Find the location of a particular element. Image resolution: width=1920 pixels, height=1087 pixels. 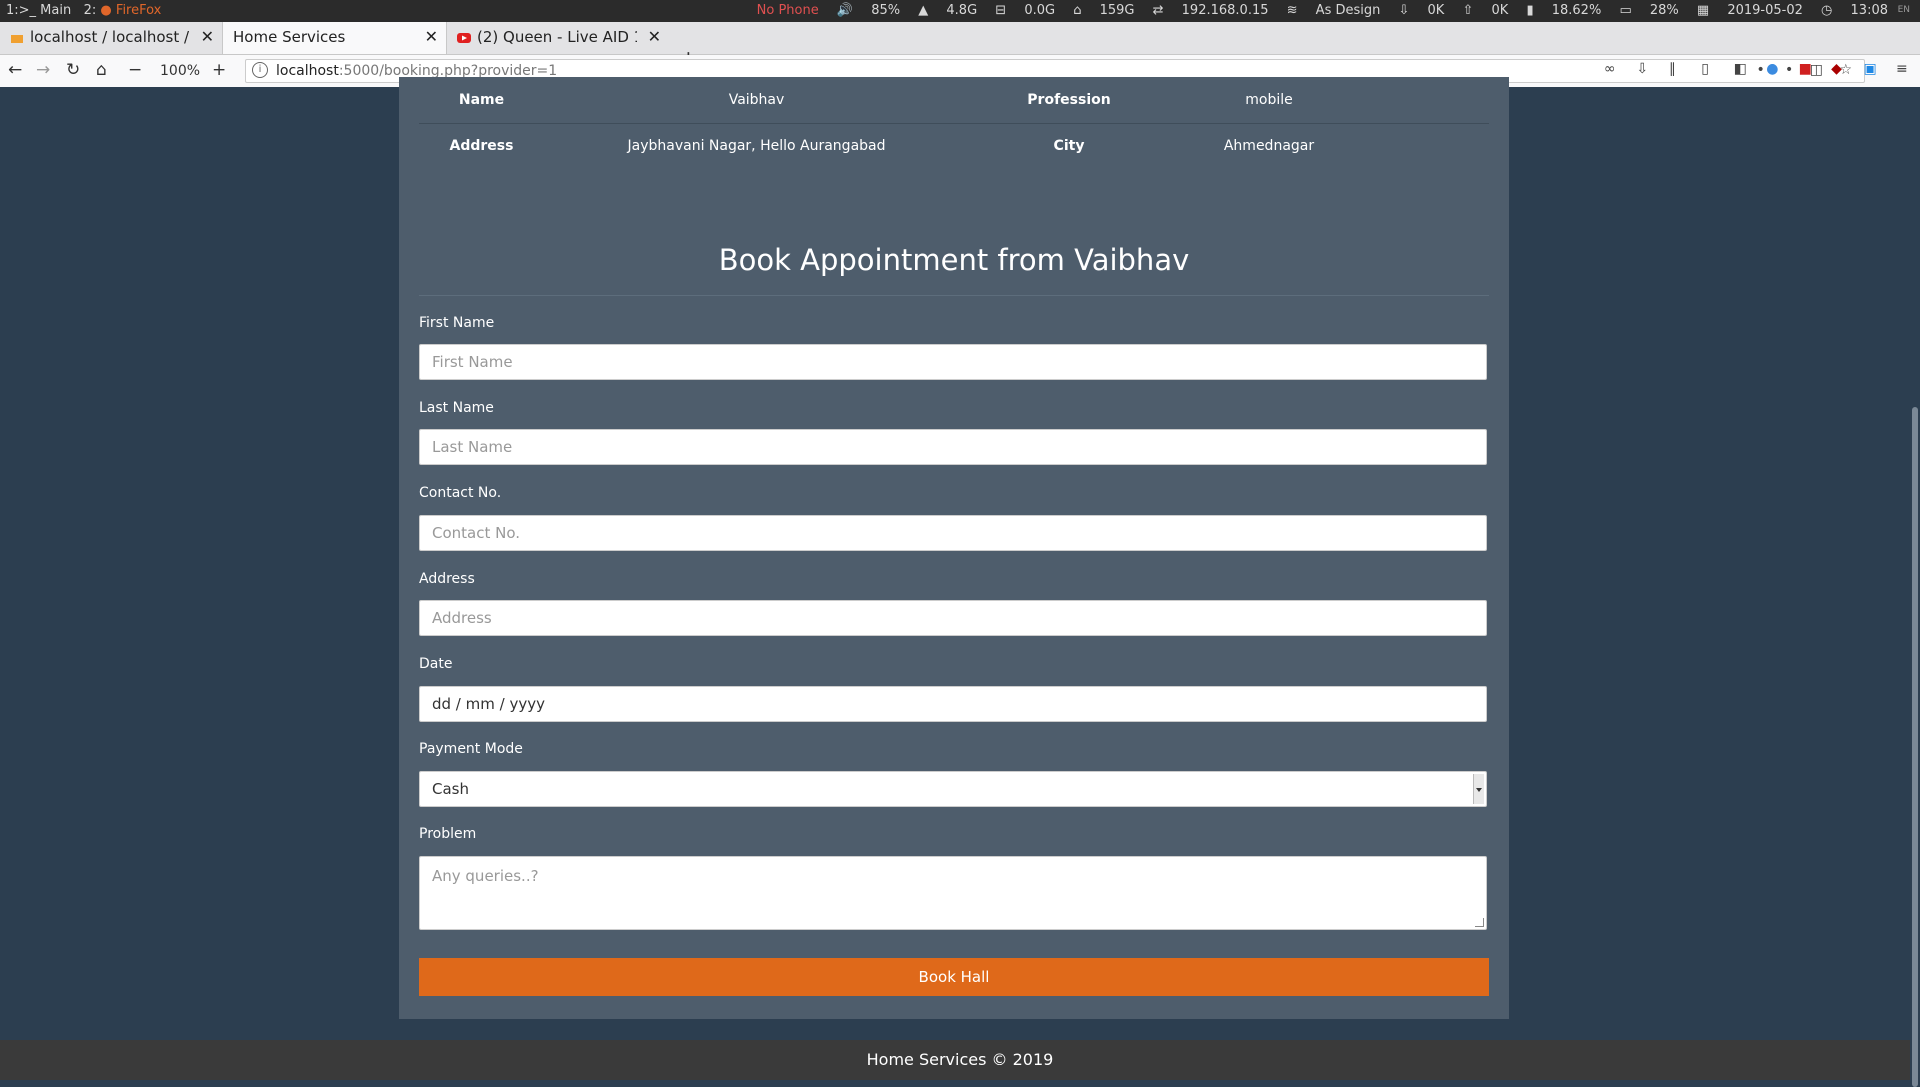

time-indicator: ◷ 13:08 is located at coordinates (1854, 10).